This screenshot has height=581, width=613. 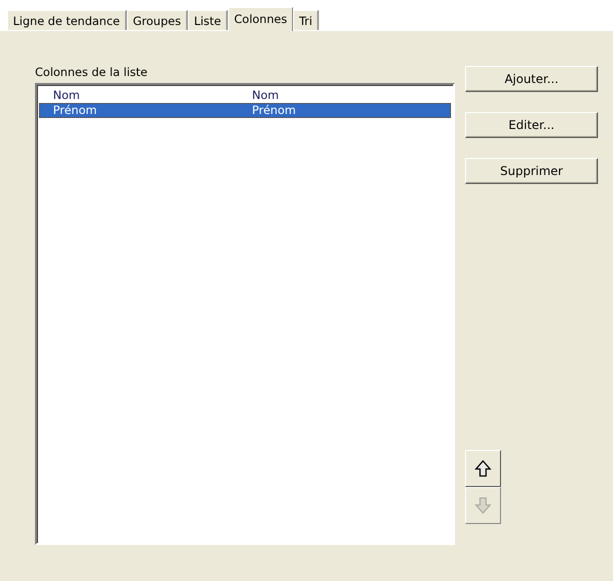 What do you see at coordinates (208, 20) in the screenshot?
I see `tab: Liste` at bounding box center [208, 20].